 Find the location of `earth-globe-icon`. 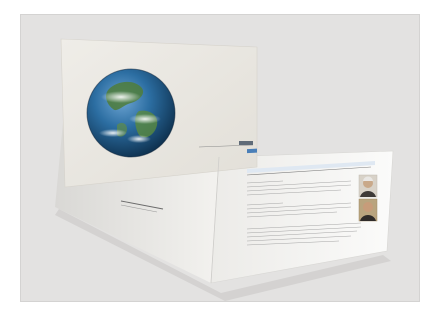

earth-globe-icon is located at coordinates (131, 113).